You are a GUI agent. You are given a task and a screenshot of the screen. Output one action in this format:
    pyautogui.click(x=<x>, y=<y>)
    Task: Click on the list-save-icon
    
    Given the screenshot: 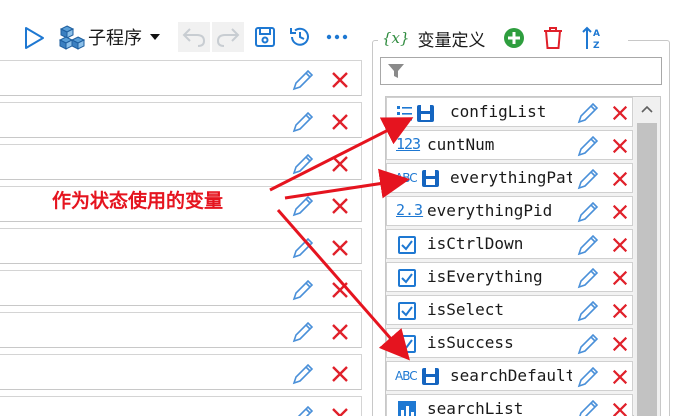 What is the action you would take?
    pyautogui.click(x=415, y=113)
    